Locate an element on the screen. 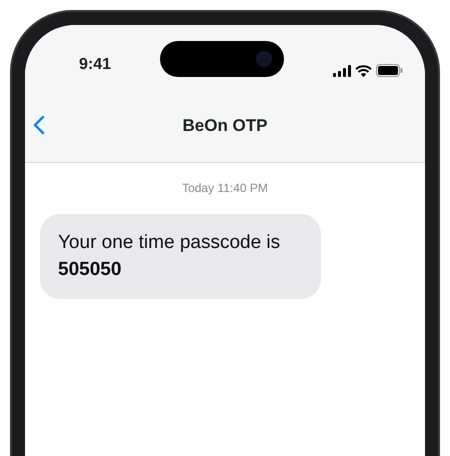  back-icon is located at coordinates (39, 125).